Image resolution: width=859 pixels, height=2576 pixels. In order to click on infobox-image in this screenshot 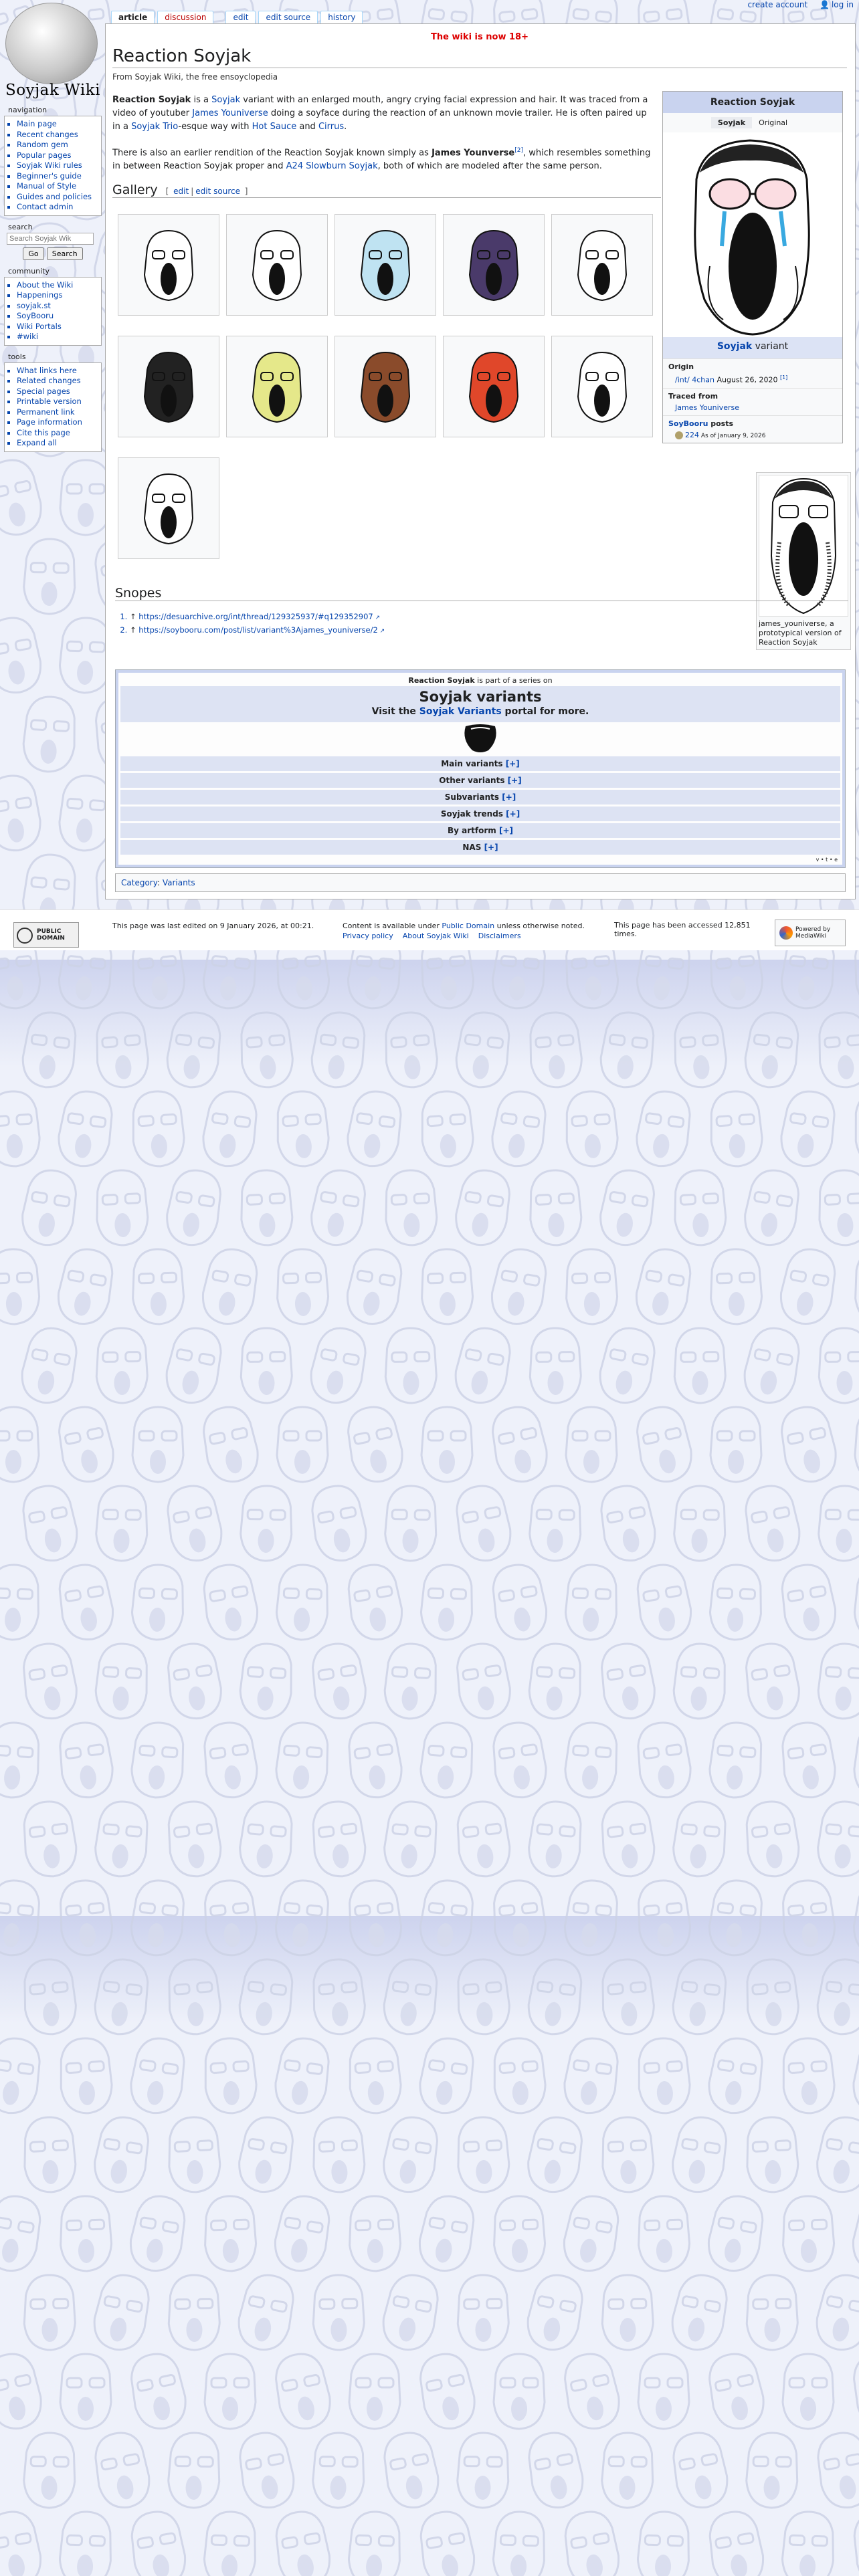, I will do `click(752, 234)`.